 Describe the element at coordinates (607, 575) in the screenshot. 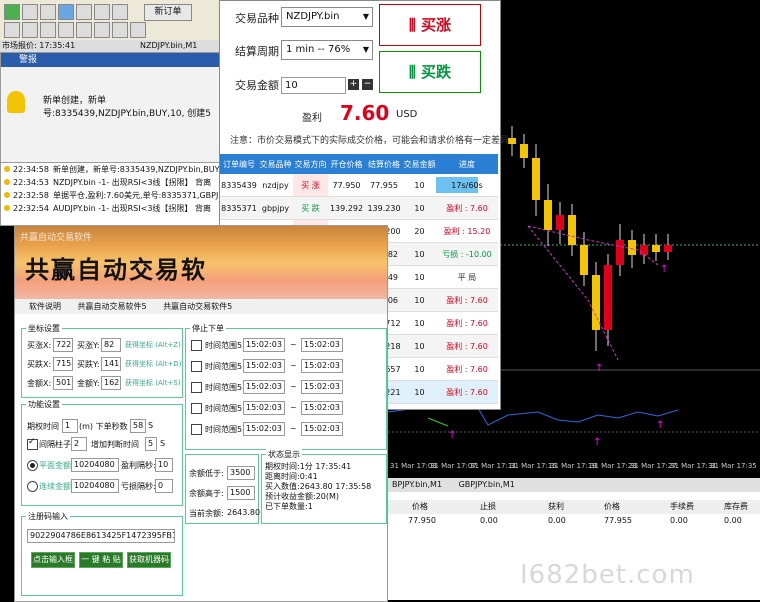

I see `watermark: I682bet.com` at that location.